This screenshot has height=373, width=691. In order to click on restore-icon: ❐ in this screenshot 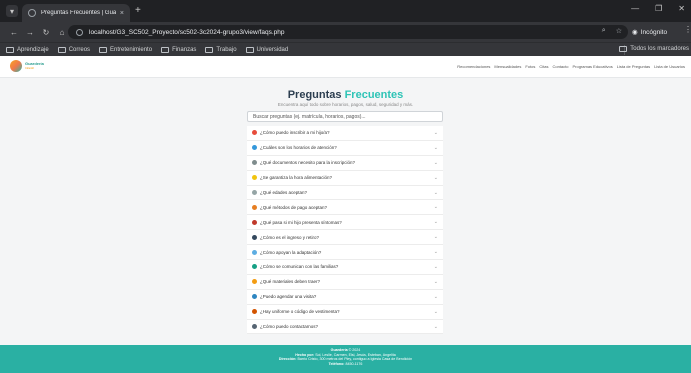, I will do `click(658, 8)`.